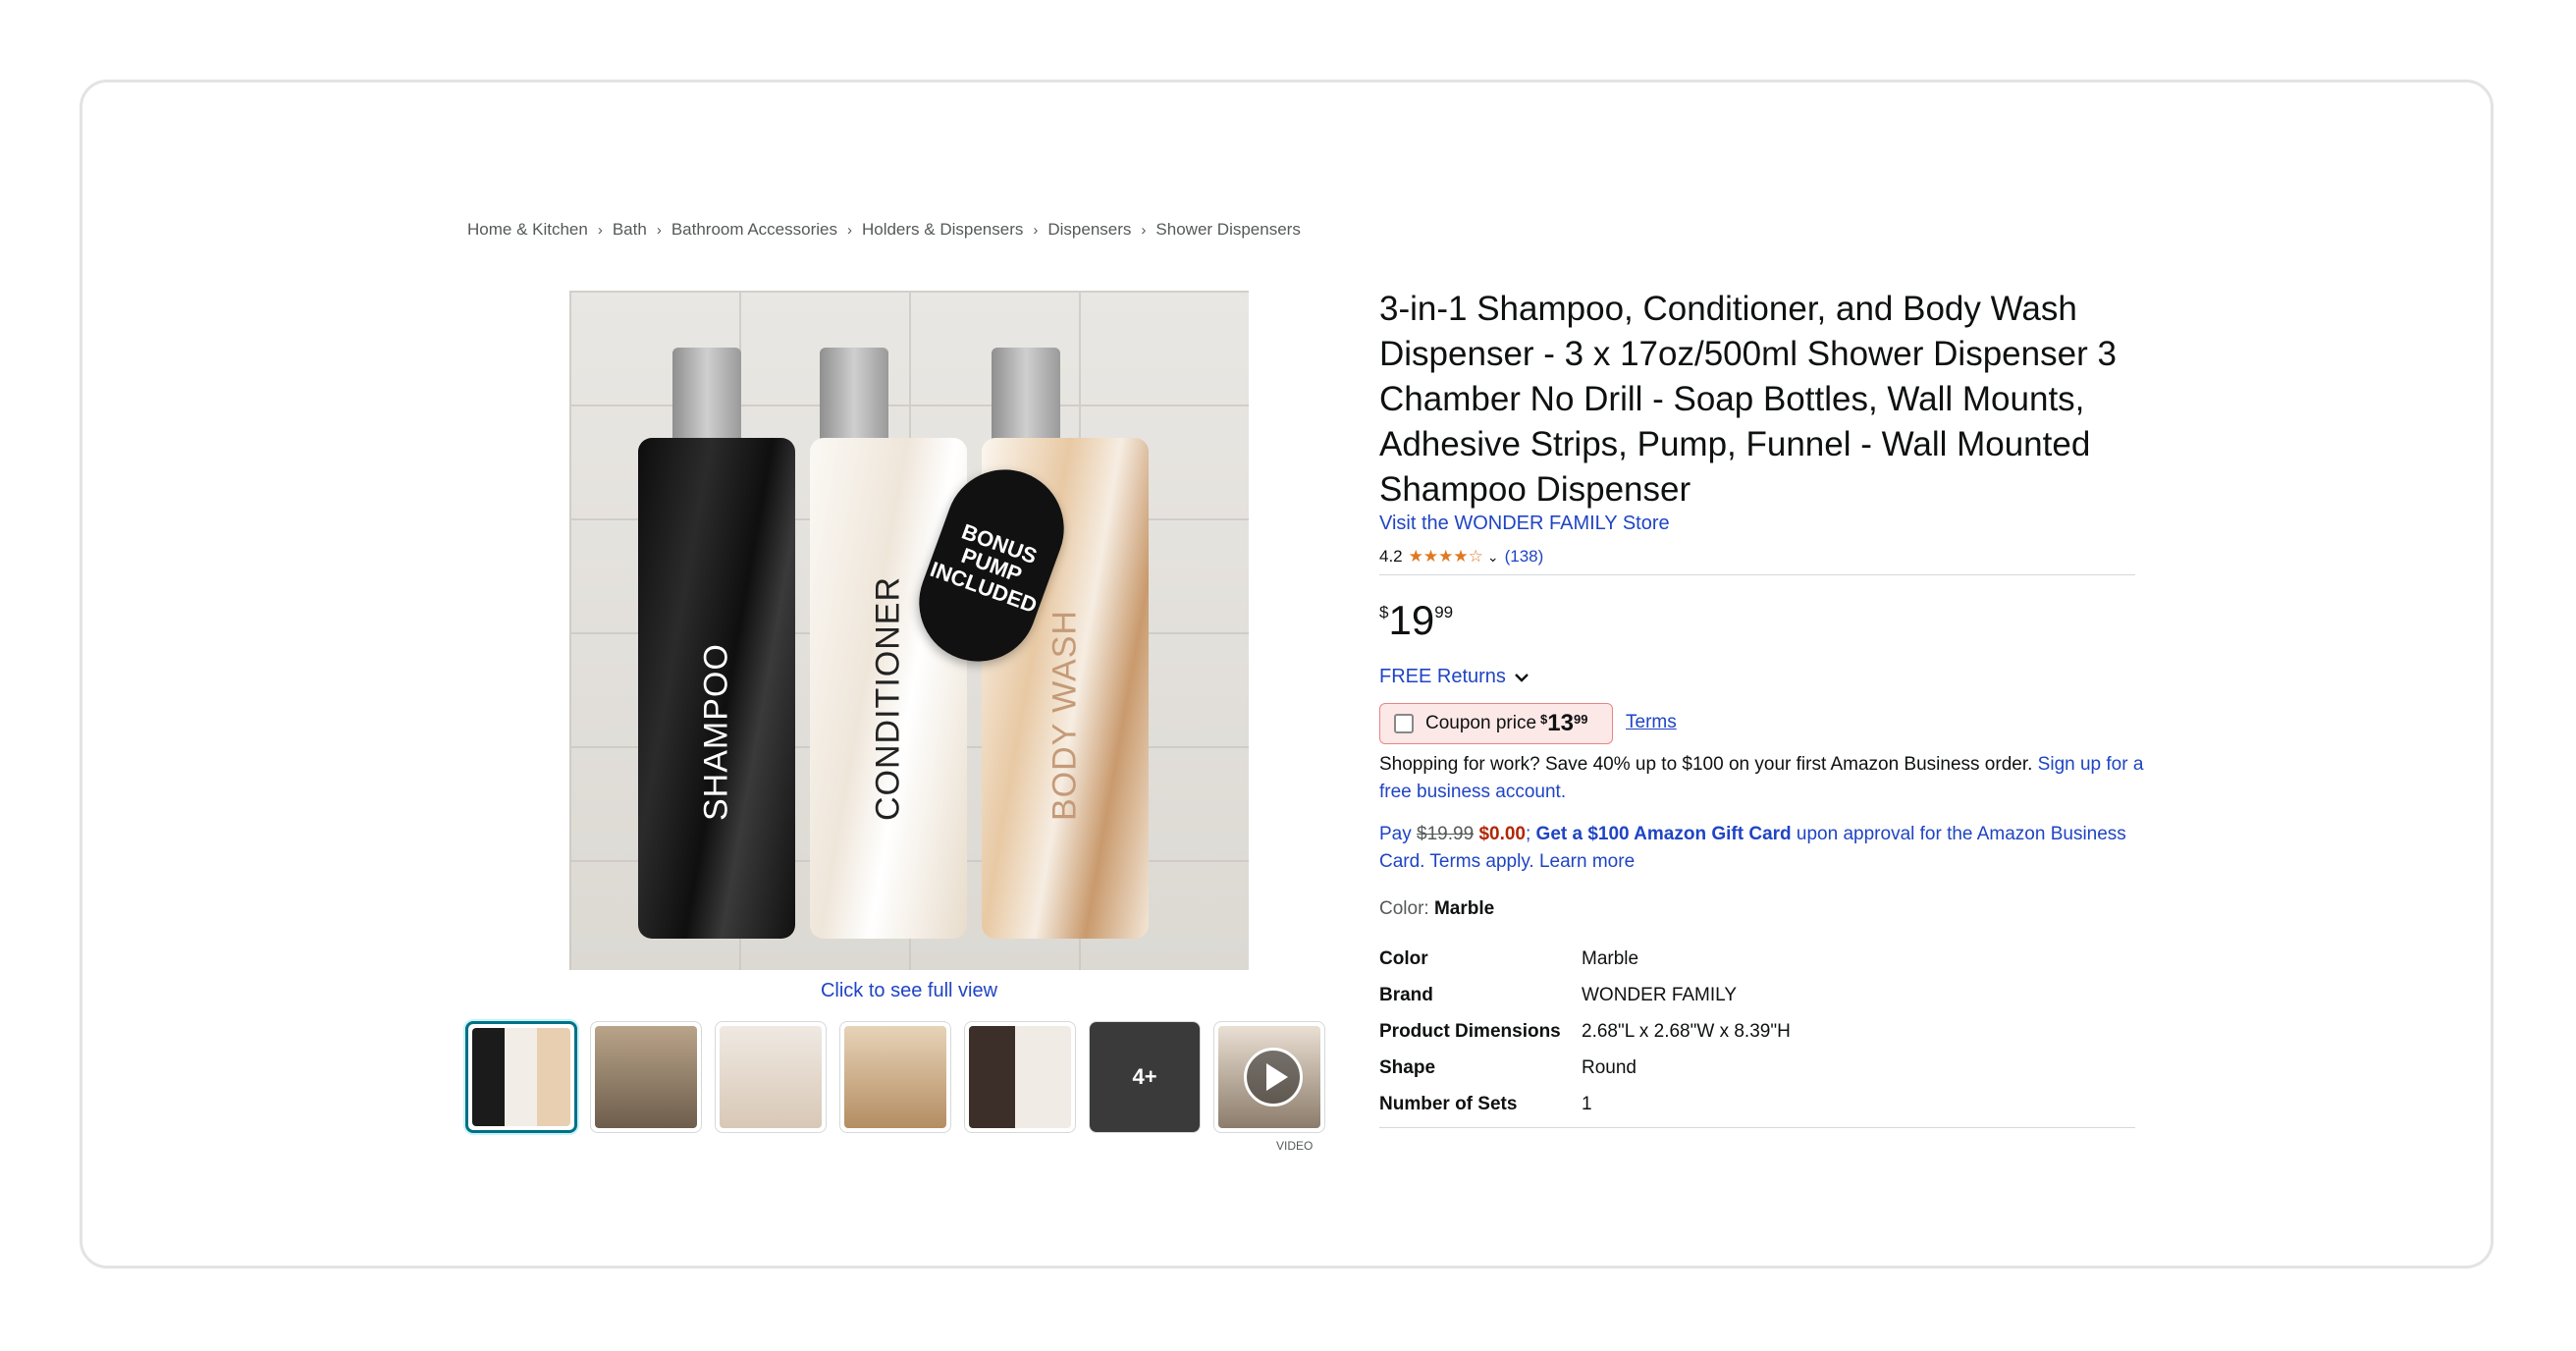  What do you see at coordinates (1444, 612) in the screenshot?
I see `price-fraction: 99` at bounding box center [1444, 612].